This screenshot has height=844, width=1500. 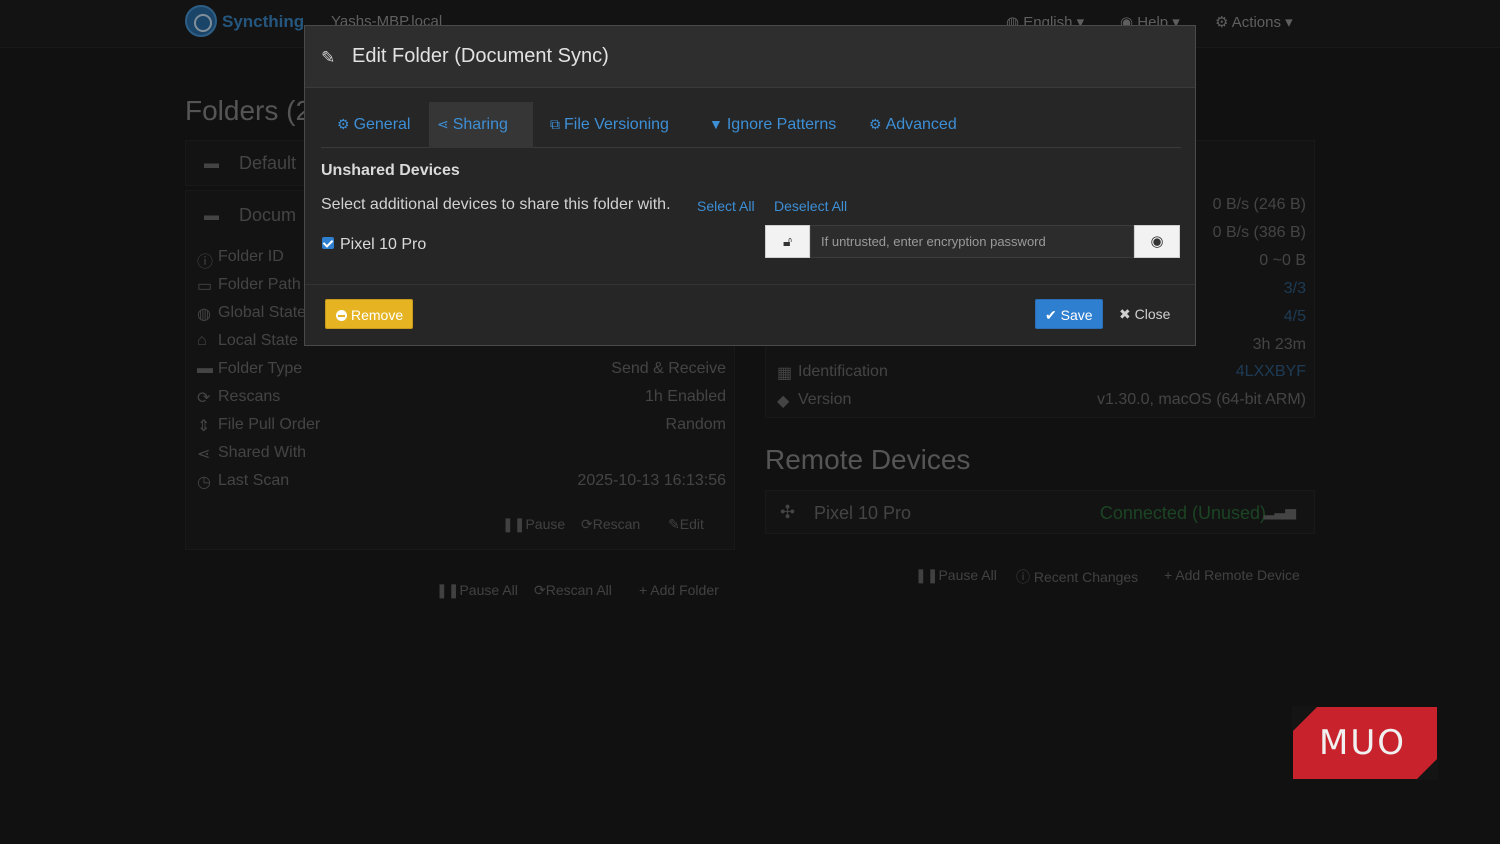 What do you see at coordinates (328, 57) in the screenshot?
I see `pencil-icon: ✎` at bounding box center [328, 57].